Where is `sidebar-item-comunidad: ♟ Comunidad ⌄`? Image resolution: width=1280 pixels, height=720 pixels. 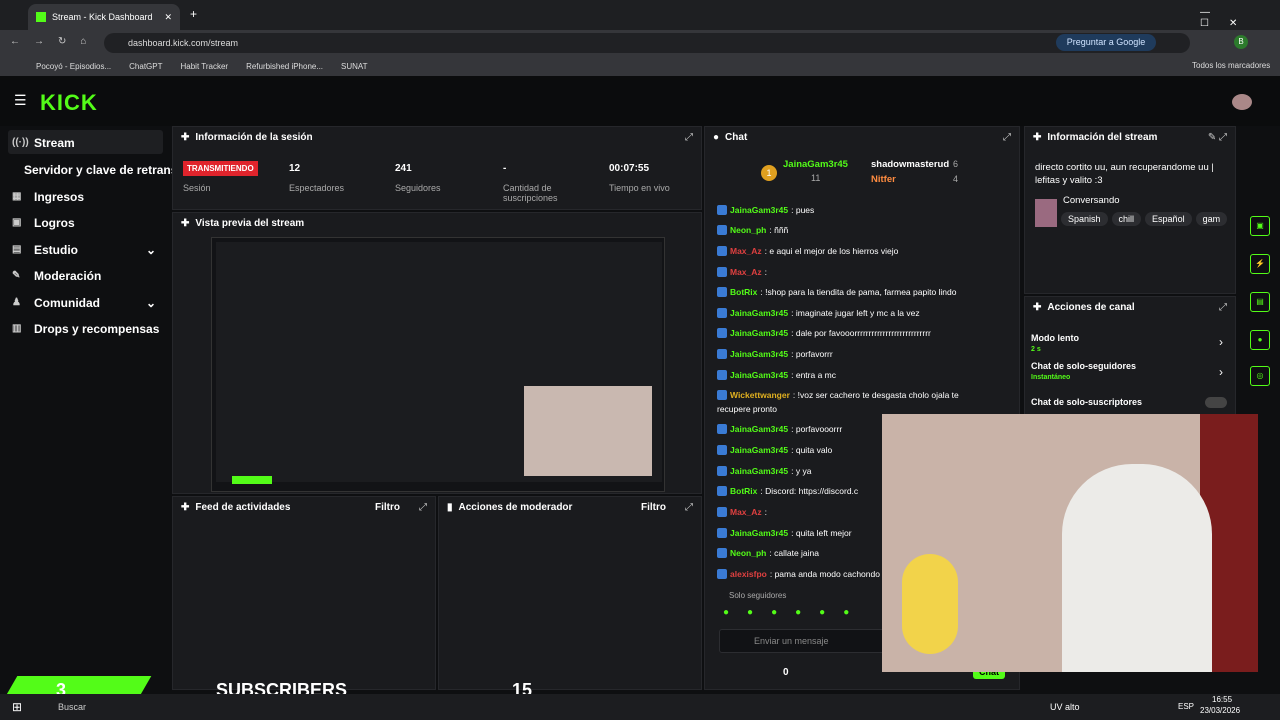
sidebar-item-comunidad: ♟ Comunidad ⌄ is located at coordinates (84, 303).